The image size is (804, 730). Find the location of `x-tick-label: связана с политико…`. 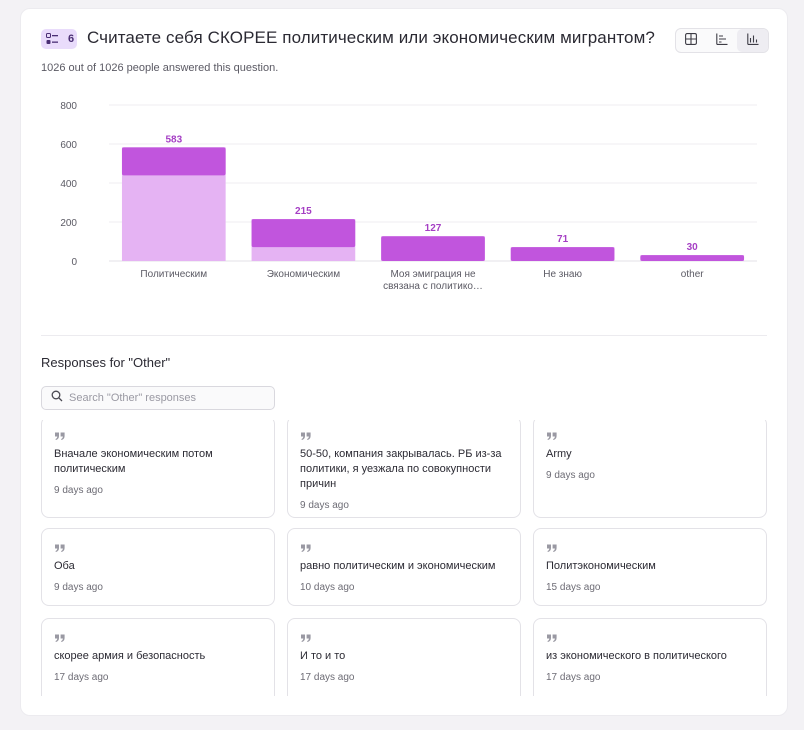

x-tick-label: связана с политико… is located at coordinates (433, 286).